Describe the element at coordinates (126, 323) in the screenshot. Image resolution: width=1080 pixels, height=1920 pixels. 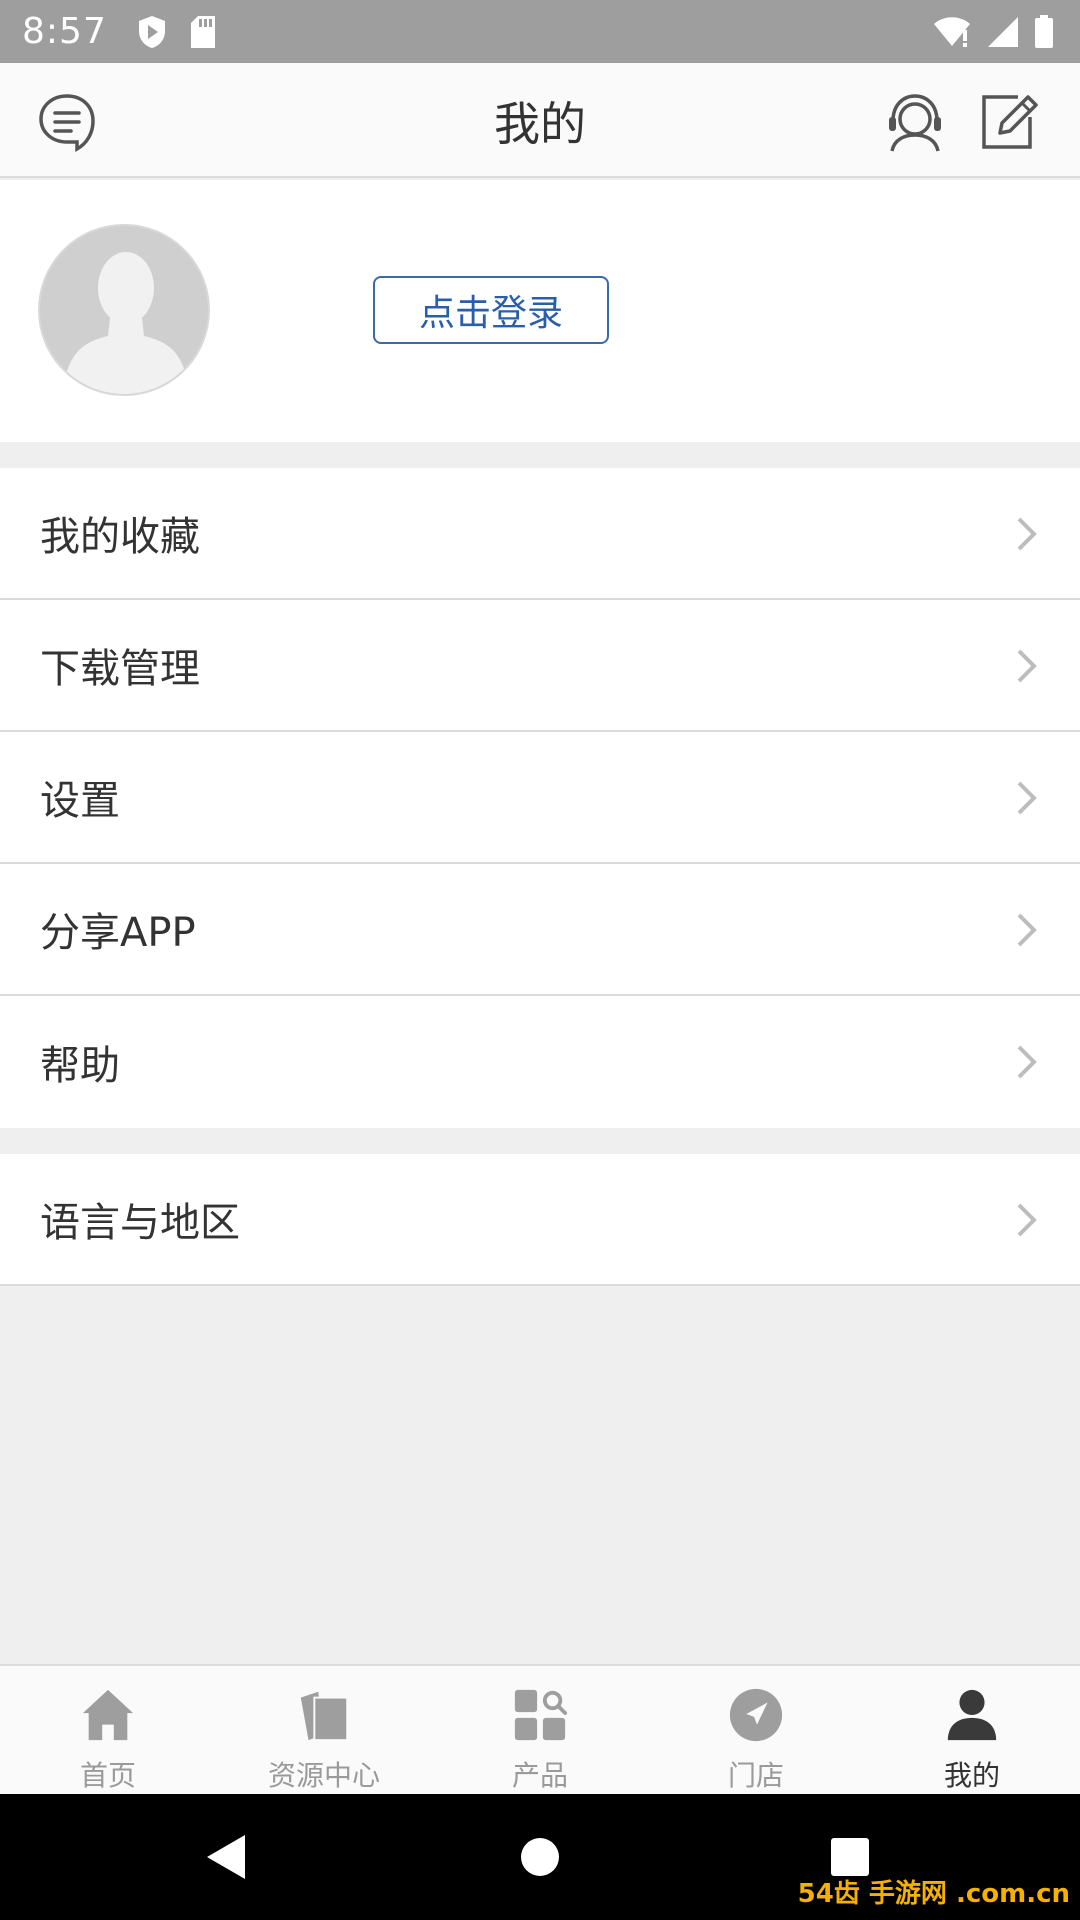
I see `avatar-placeholder-icon` at that location.